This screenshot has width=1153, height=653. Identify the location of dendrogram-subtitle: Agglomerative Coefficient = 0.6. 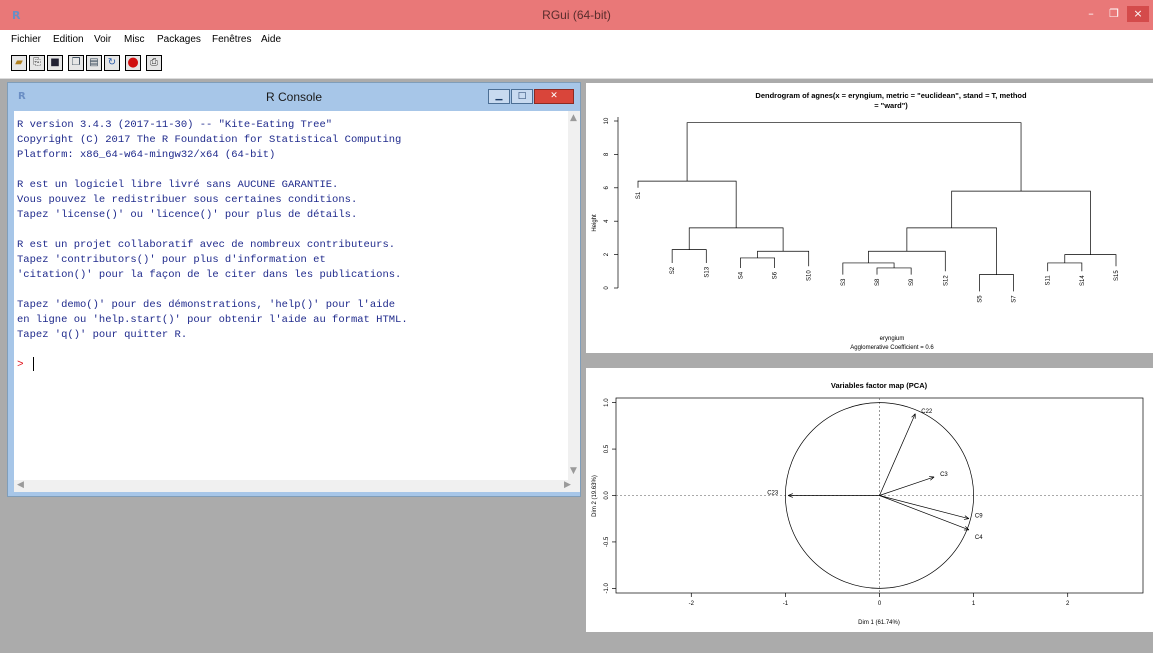
(892, 348).